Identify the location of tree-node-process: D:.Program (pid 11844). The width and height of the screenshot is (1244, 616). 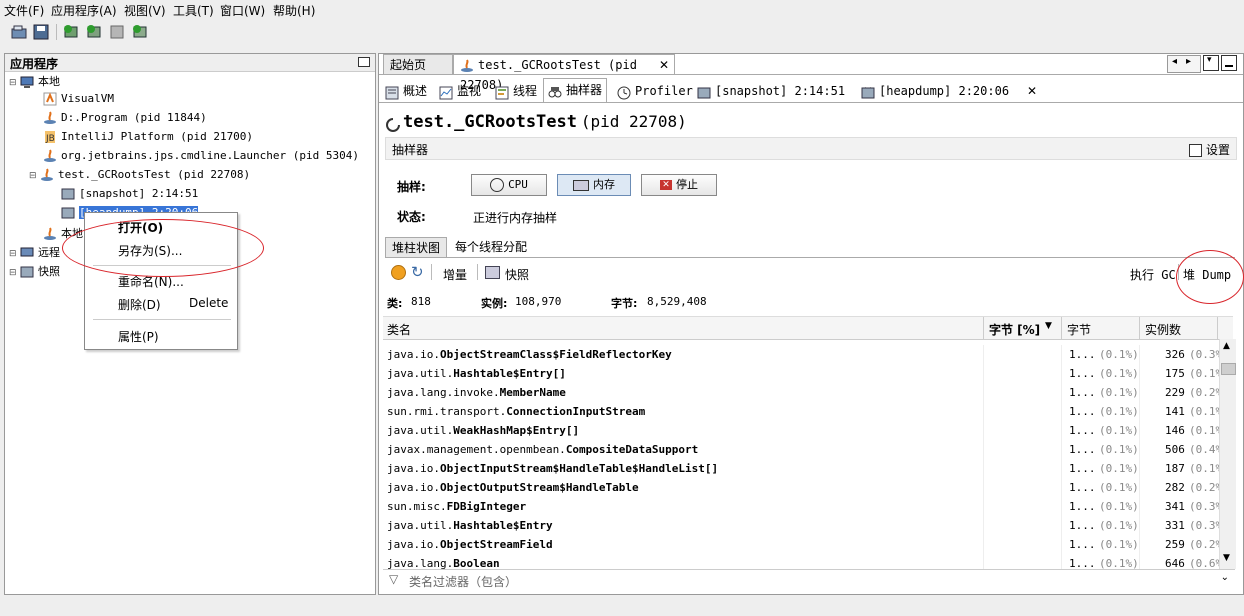
(125, 118).